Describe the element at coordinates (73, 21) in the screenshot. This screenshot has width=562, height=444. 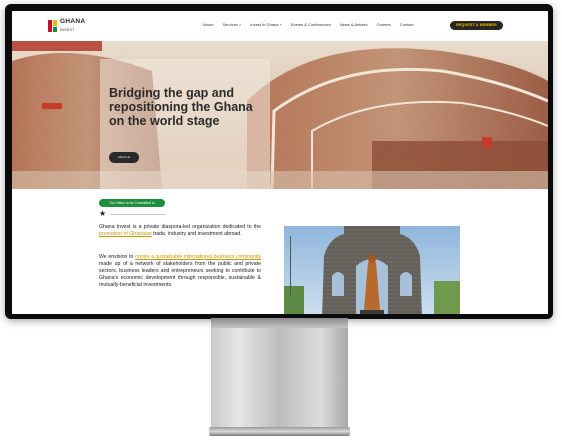
I see `logo-title: GHANA` at that location.